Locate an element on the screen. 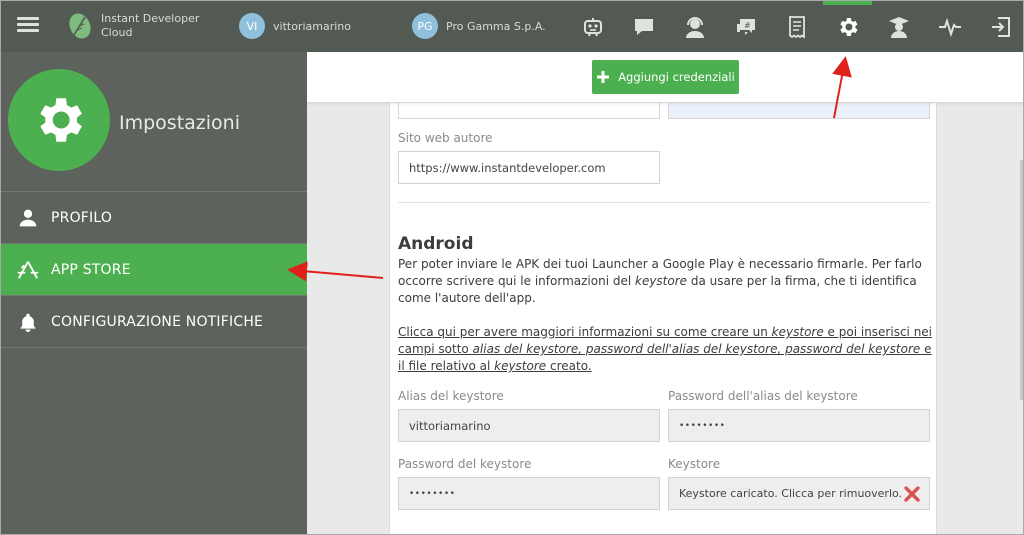 The width and height of the screenshot is (1024, 535). settings-icon is located at coordinates (847, 26).